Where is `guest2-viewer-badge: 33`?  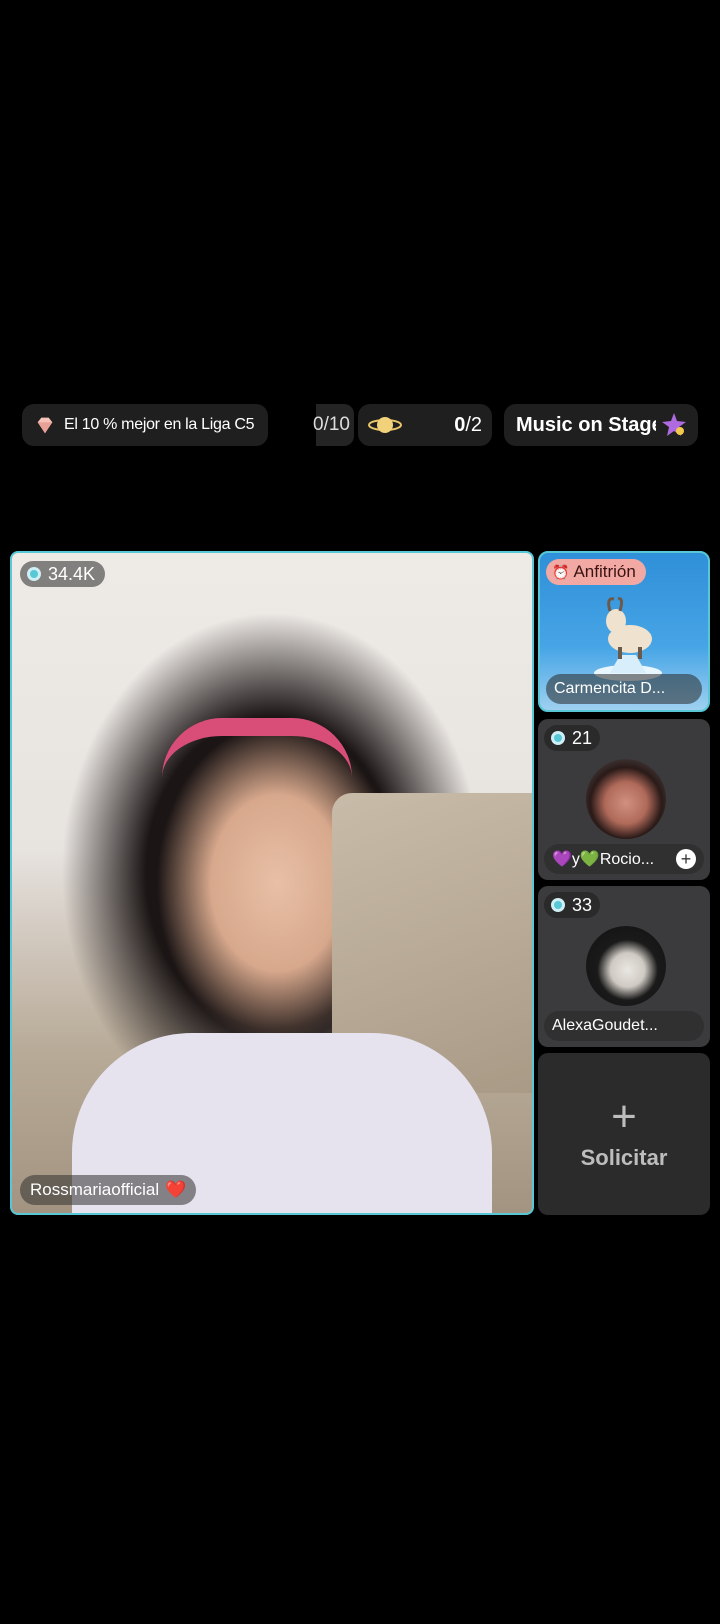
guest2-viewer-badge: 33 is located at coordinates (572, 905).